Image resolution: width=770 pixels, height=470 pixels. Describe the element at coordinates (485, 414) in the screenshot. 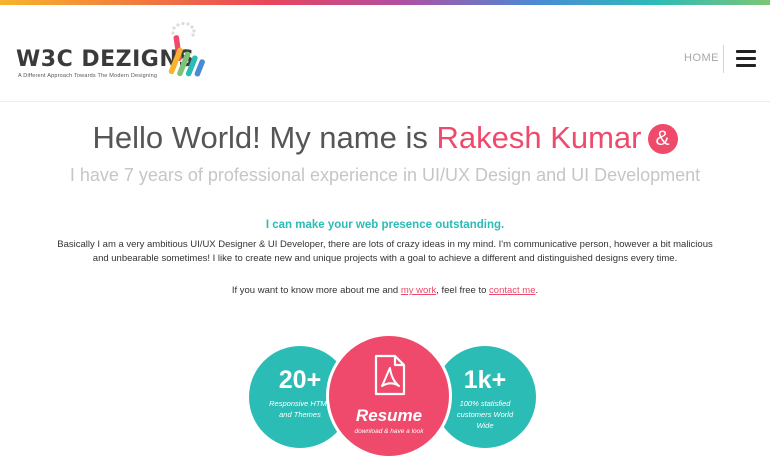

I see `stat-customers-text: 100% statisfied customers World Wide` at that location.